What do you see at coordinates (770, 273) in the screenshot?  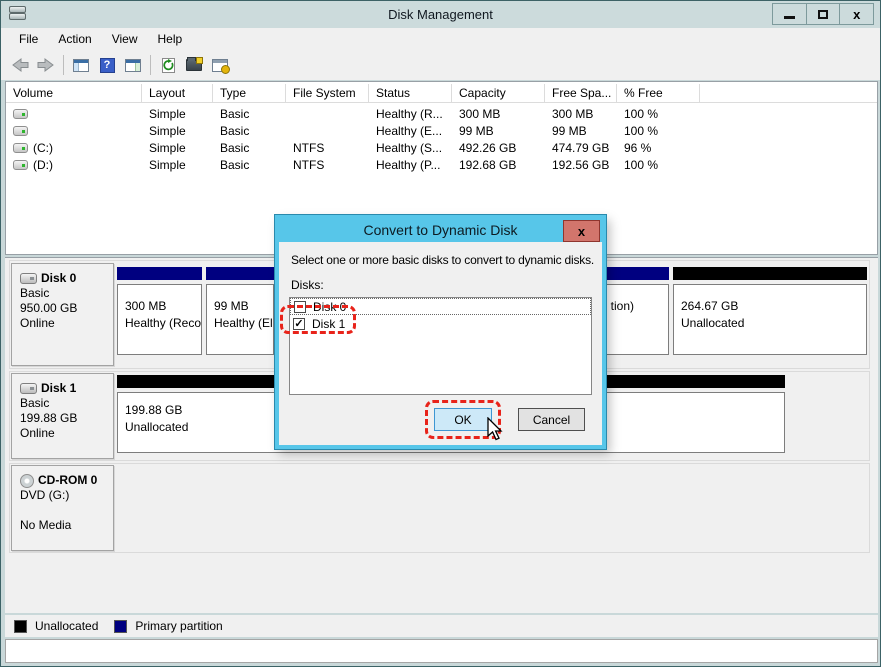 I see `disk0-unallocated-bar` at bounding box center [770, 273].